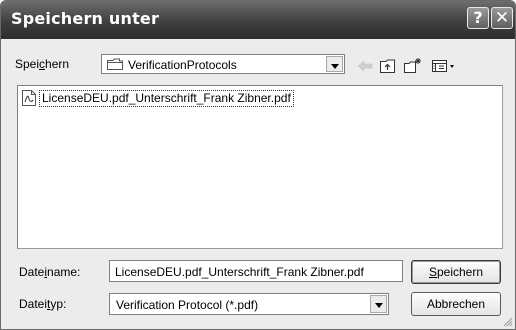  What do you see at coordinates (507, 321) in the screenshot?
I see `resize-grip-icon` at bounding box center [507, 321].